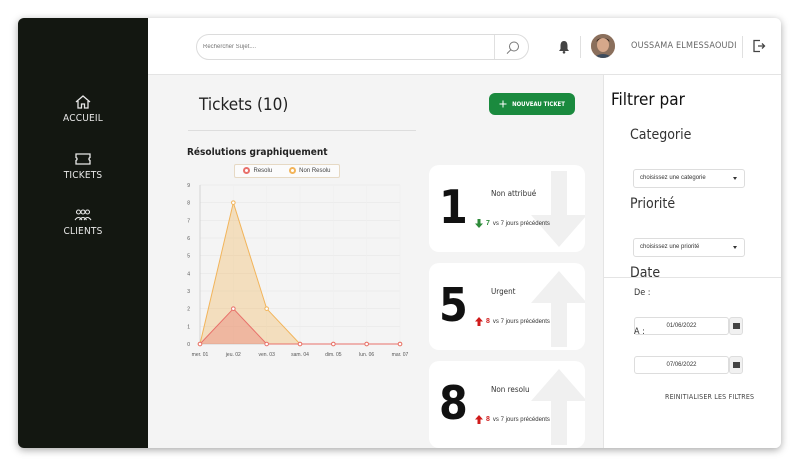  I want to click on chart-y-tick-label: 0, so click(188, 345).